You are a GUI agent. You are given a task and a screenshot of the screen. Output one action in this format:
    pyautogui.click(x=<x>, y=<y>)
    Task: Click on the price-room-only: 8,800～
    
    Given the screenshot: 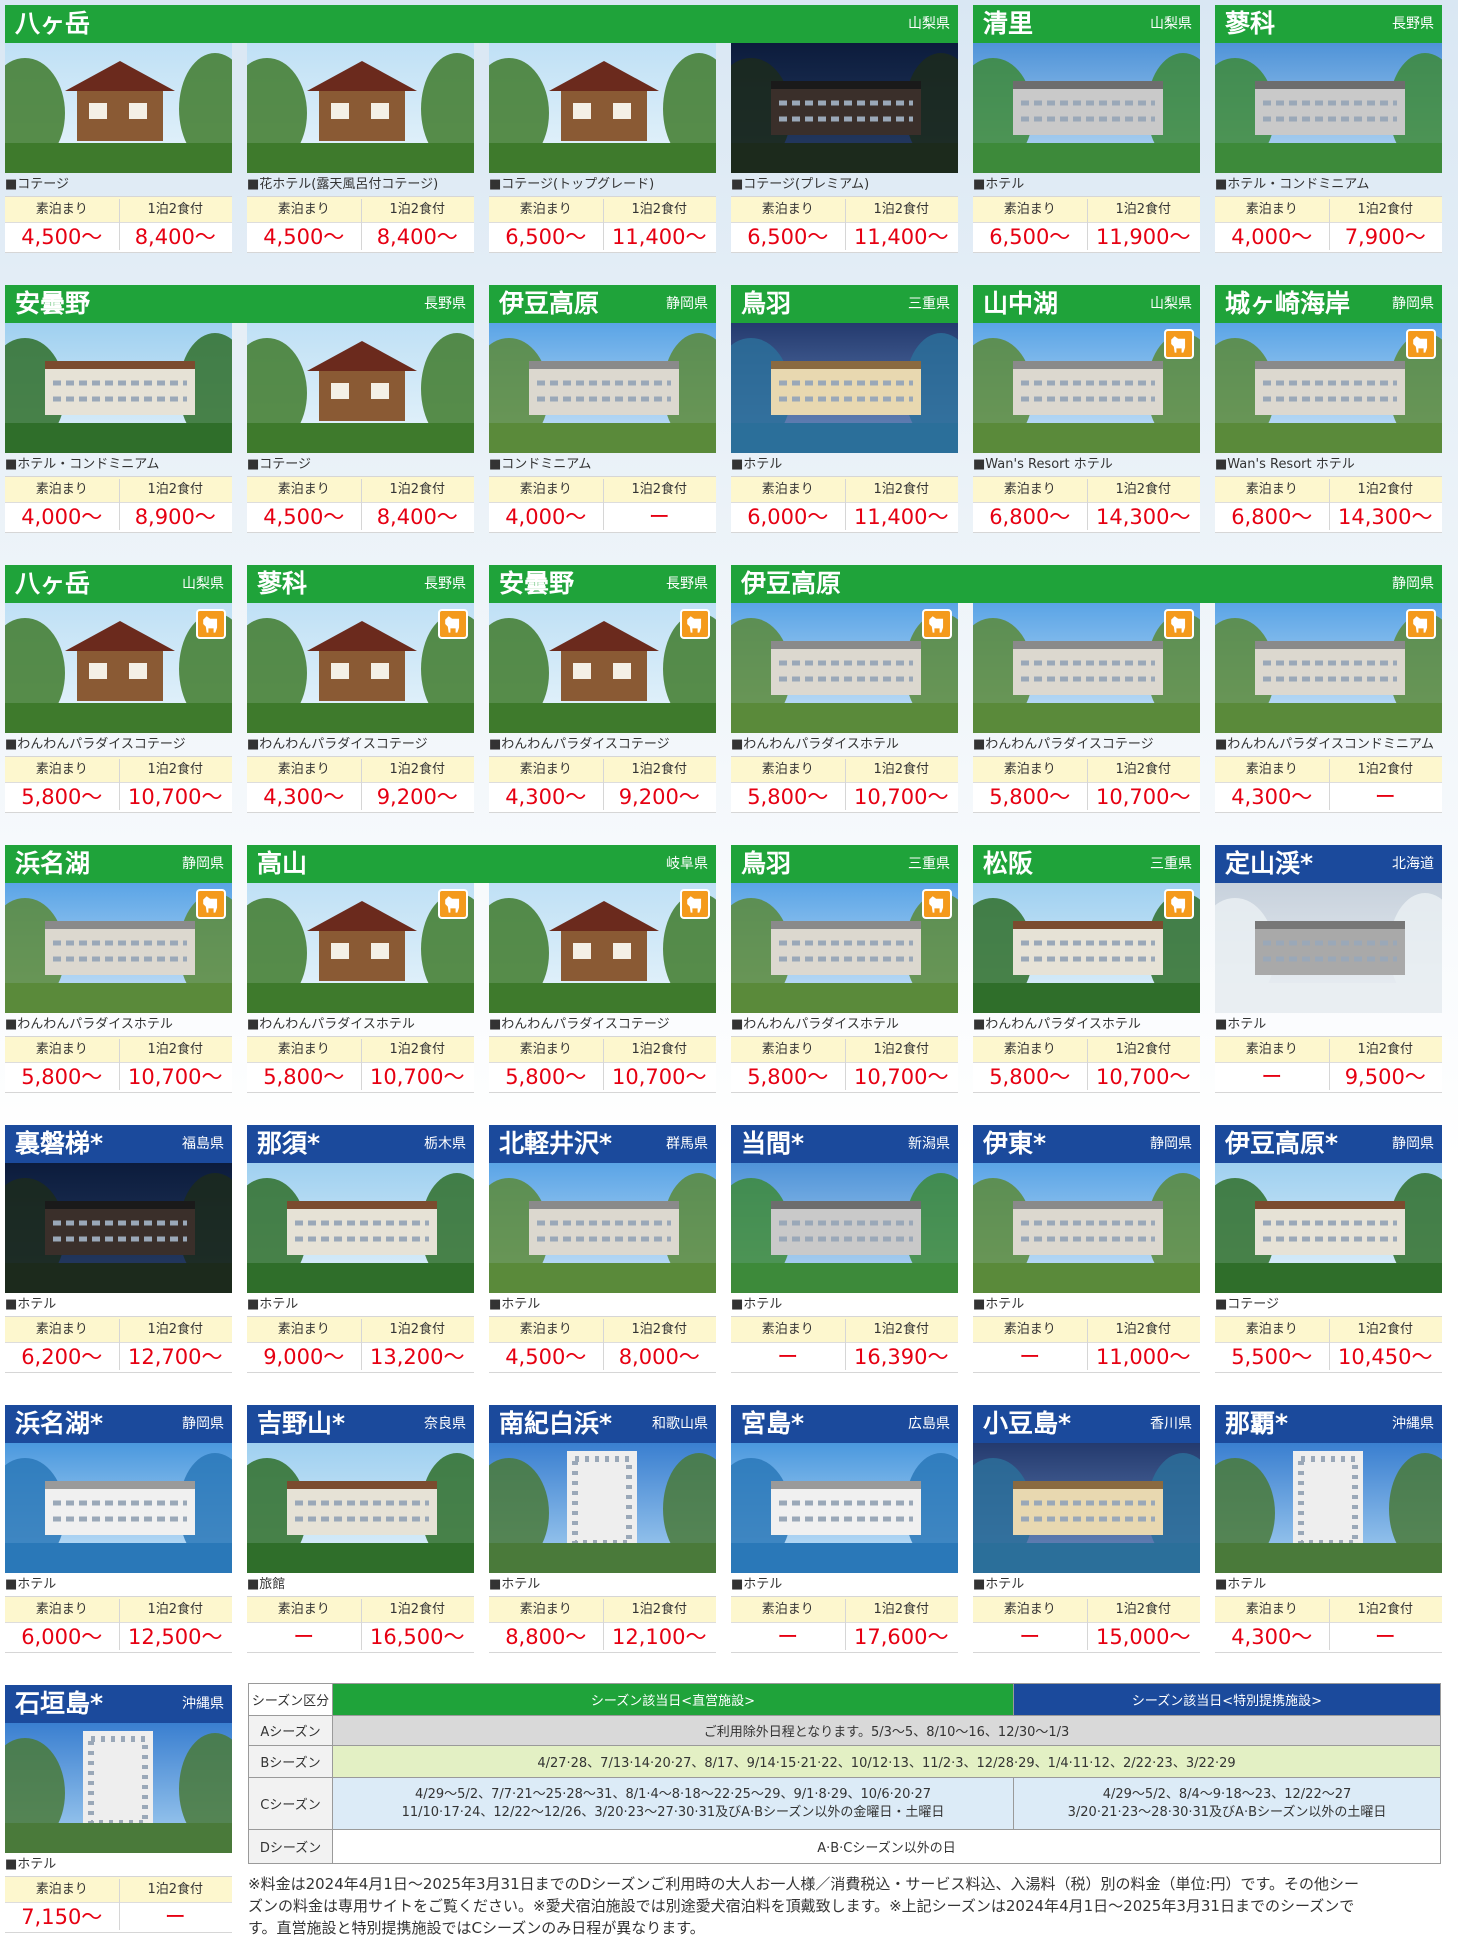 What is the action you would take?
    pyautogui.click(x=546, y=1637)
    